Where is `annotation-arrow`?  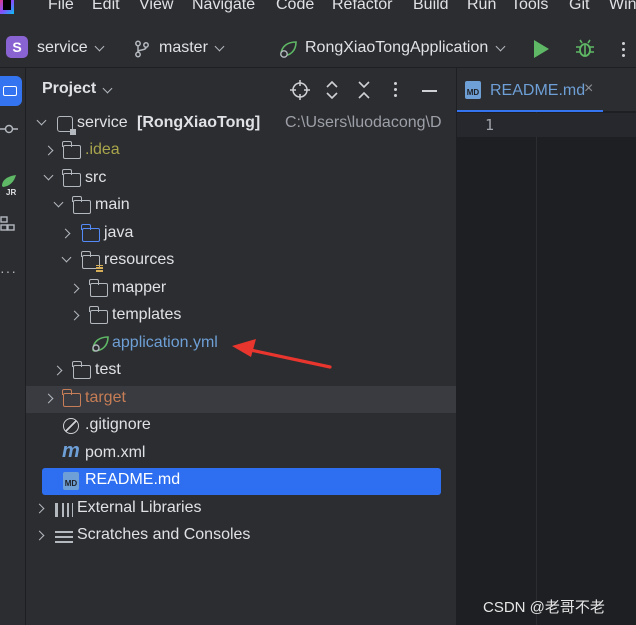 annotation-arrow is located at coordinates (282, 354).